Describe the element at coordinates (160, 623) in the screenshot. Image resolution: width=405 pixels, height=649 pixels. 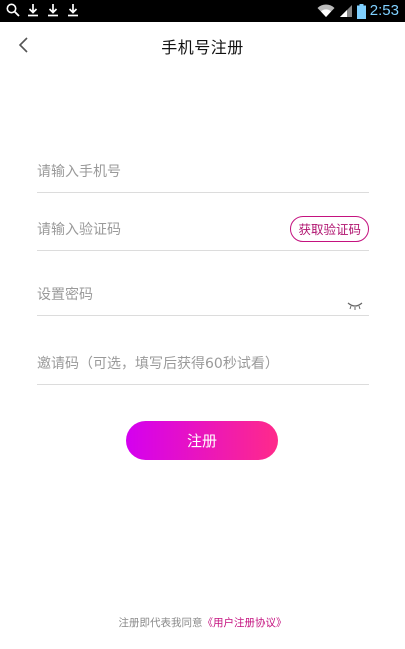
I see `agreement-prefix: 注册即代表我同意` at that location.